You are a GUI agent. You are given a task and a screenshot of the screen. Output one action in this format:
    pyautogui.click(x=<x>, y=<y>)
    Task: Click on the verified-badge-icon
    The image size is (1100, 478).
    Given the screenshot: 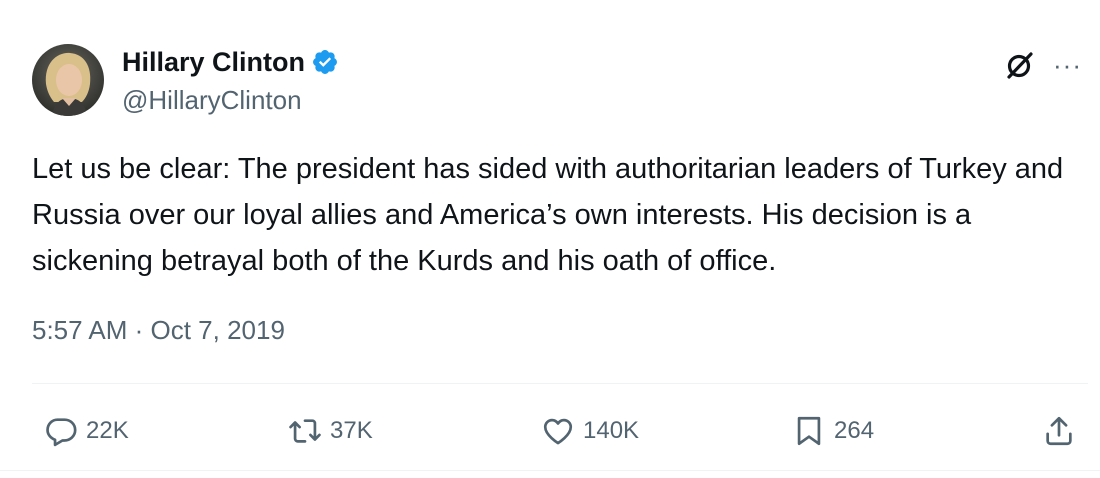 What is the action you would take?
    pyautogui.click(x=325, y=62)
    